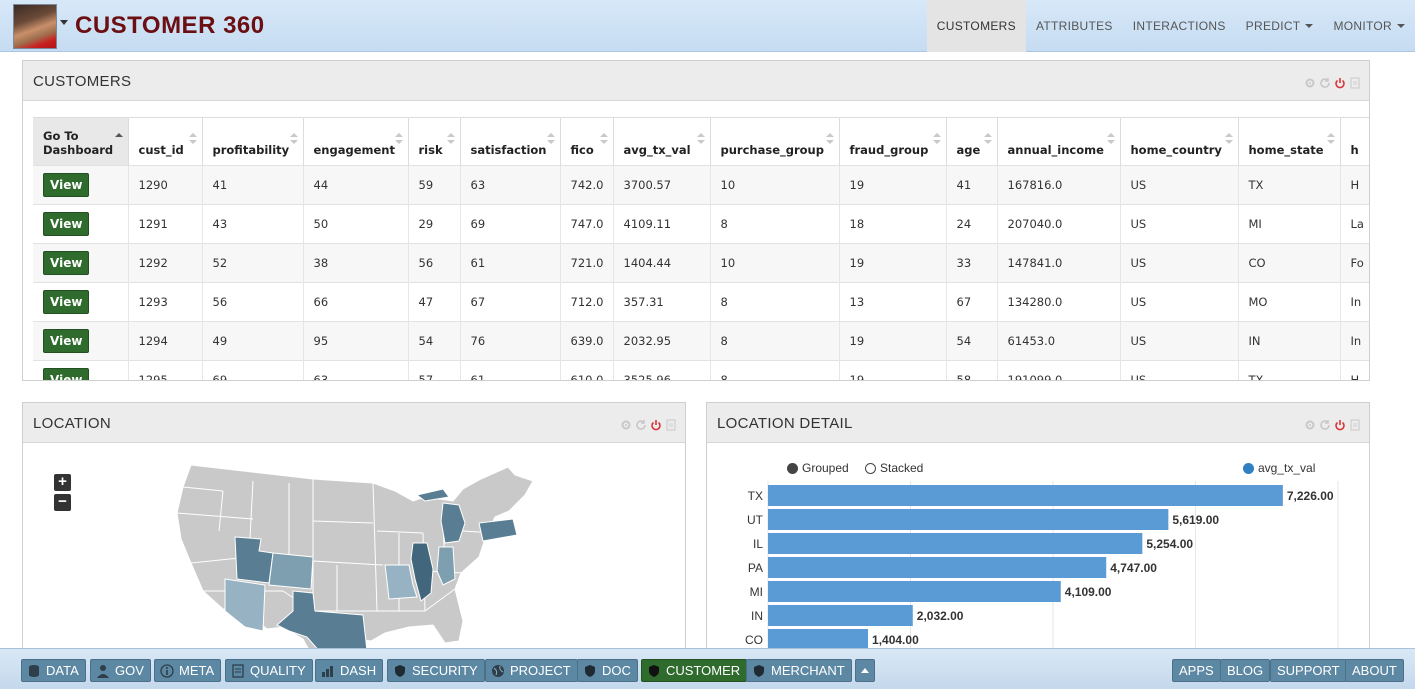  I want to click on us-map, so click(353, 561).